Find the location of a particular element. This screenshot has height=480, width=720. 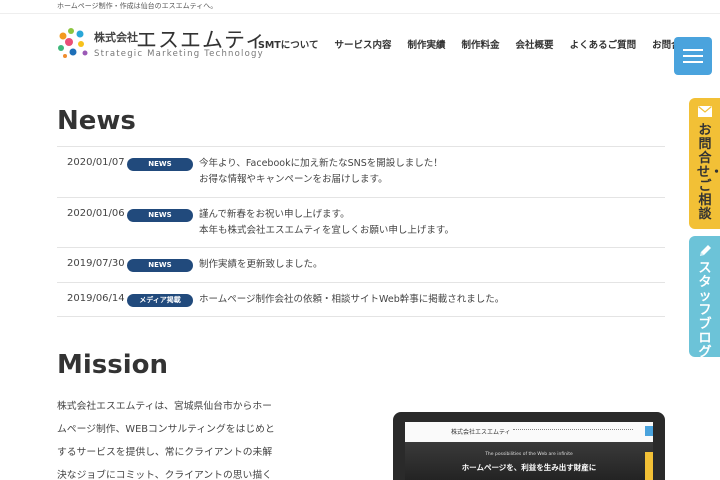

mission-text-line: 決なジョブにコミット、クライアントの思い描く is located at coordinates (164, 475).